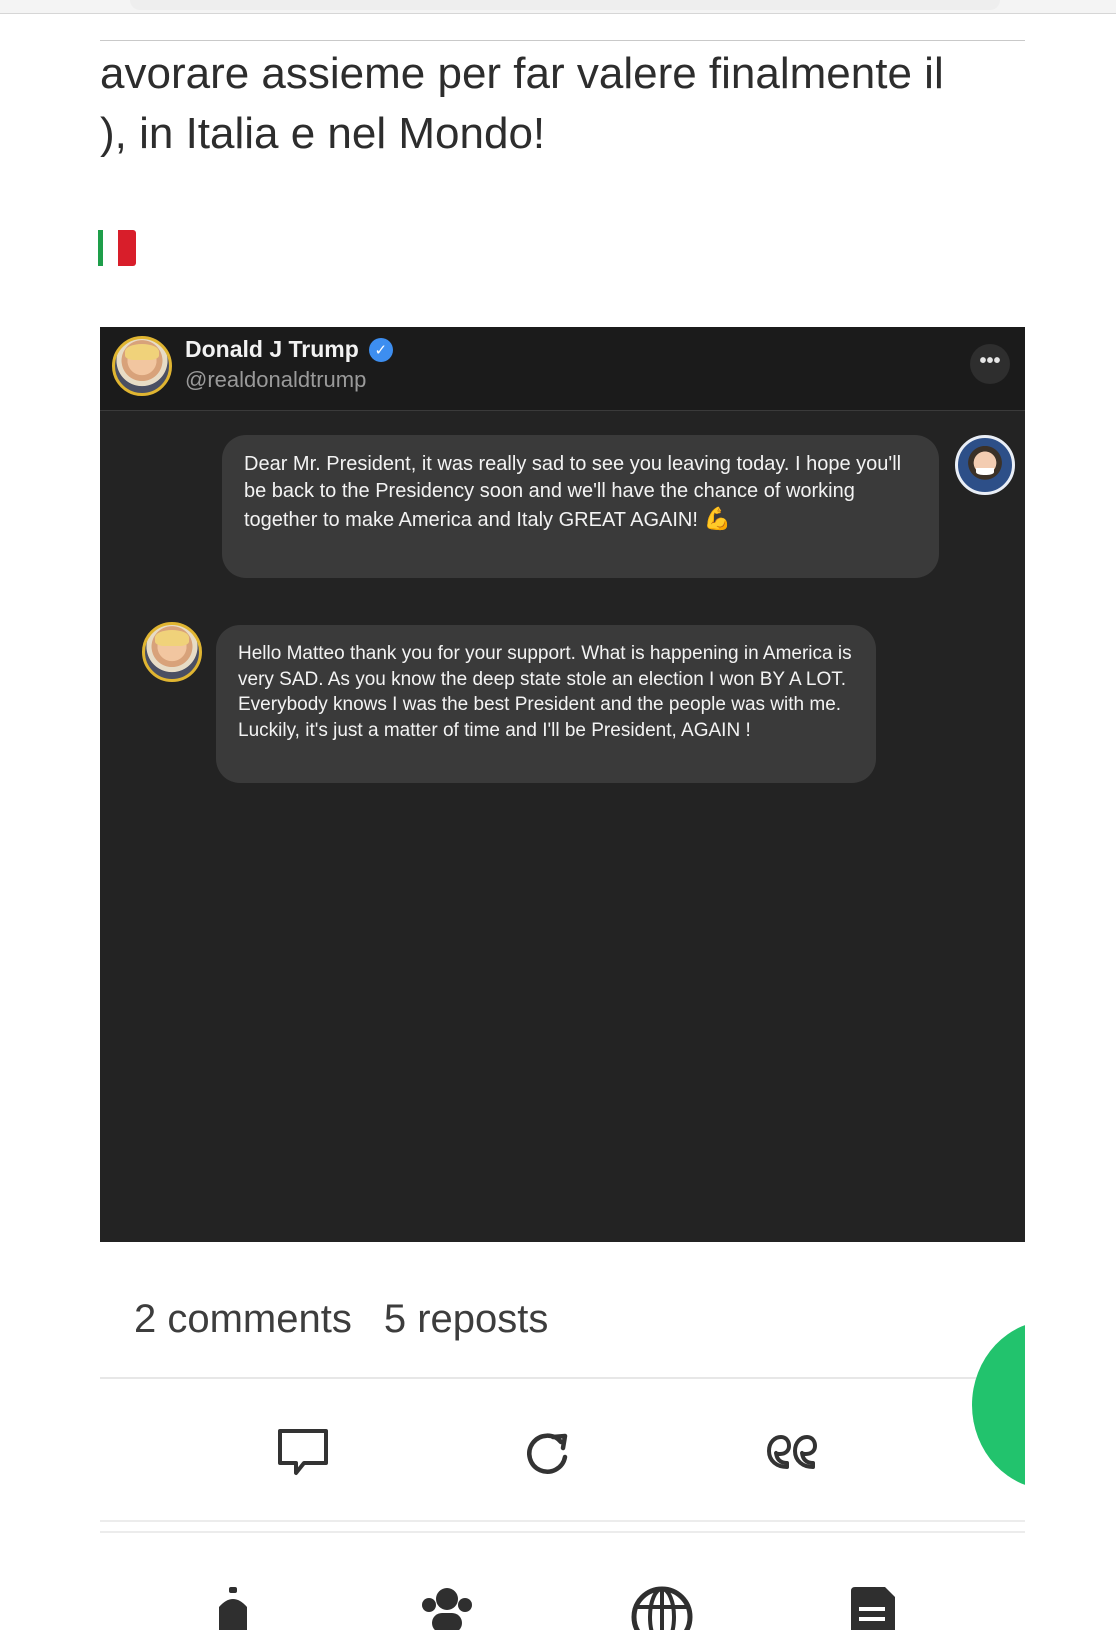  I want to click on flexed-biceps-emoji: 💪, so click(717, 518).